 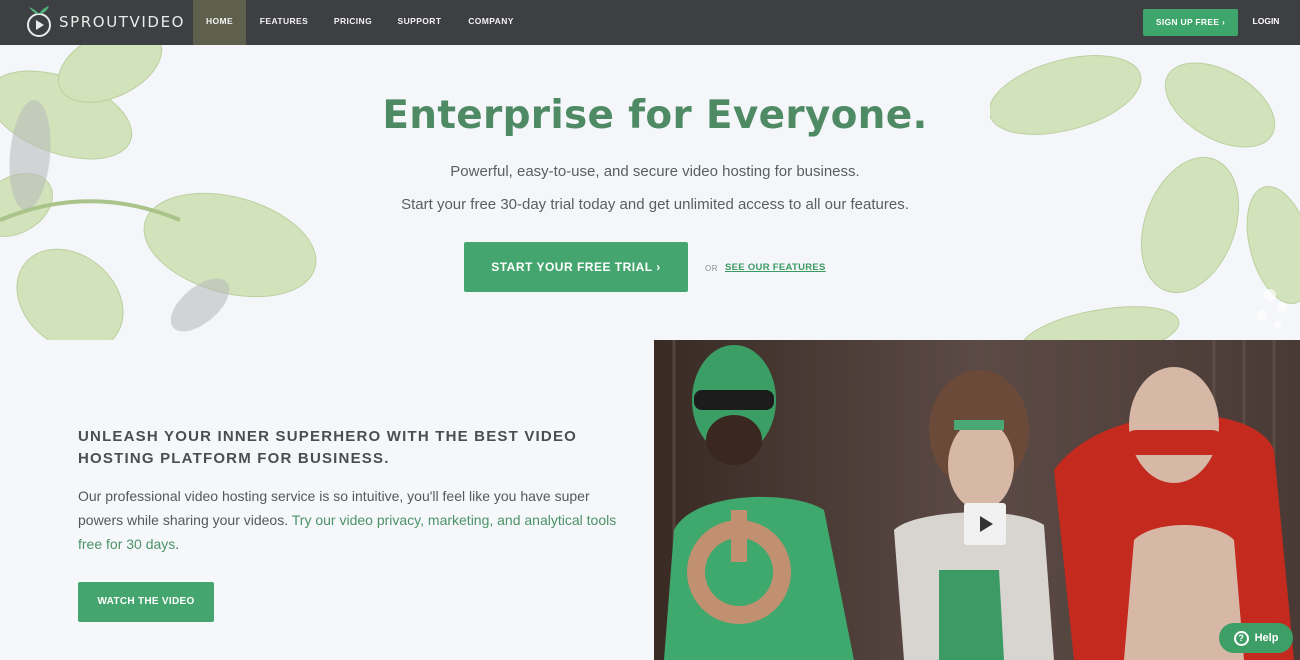 I want to click on sprout-logo-icon, so click(x=39, y=21).